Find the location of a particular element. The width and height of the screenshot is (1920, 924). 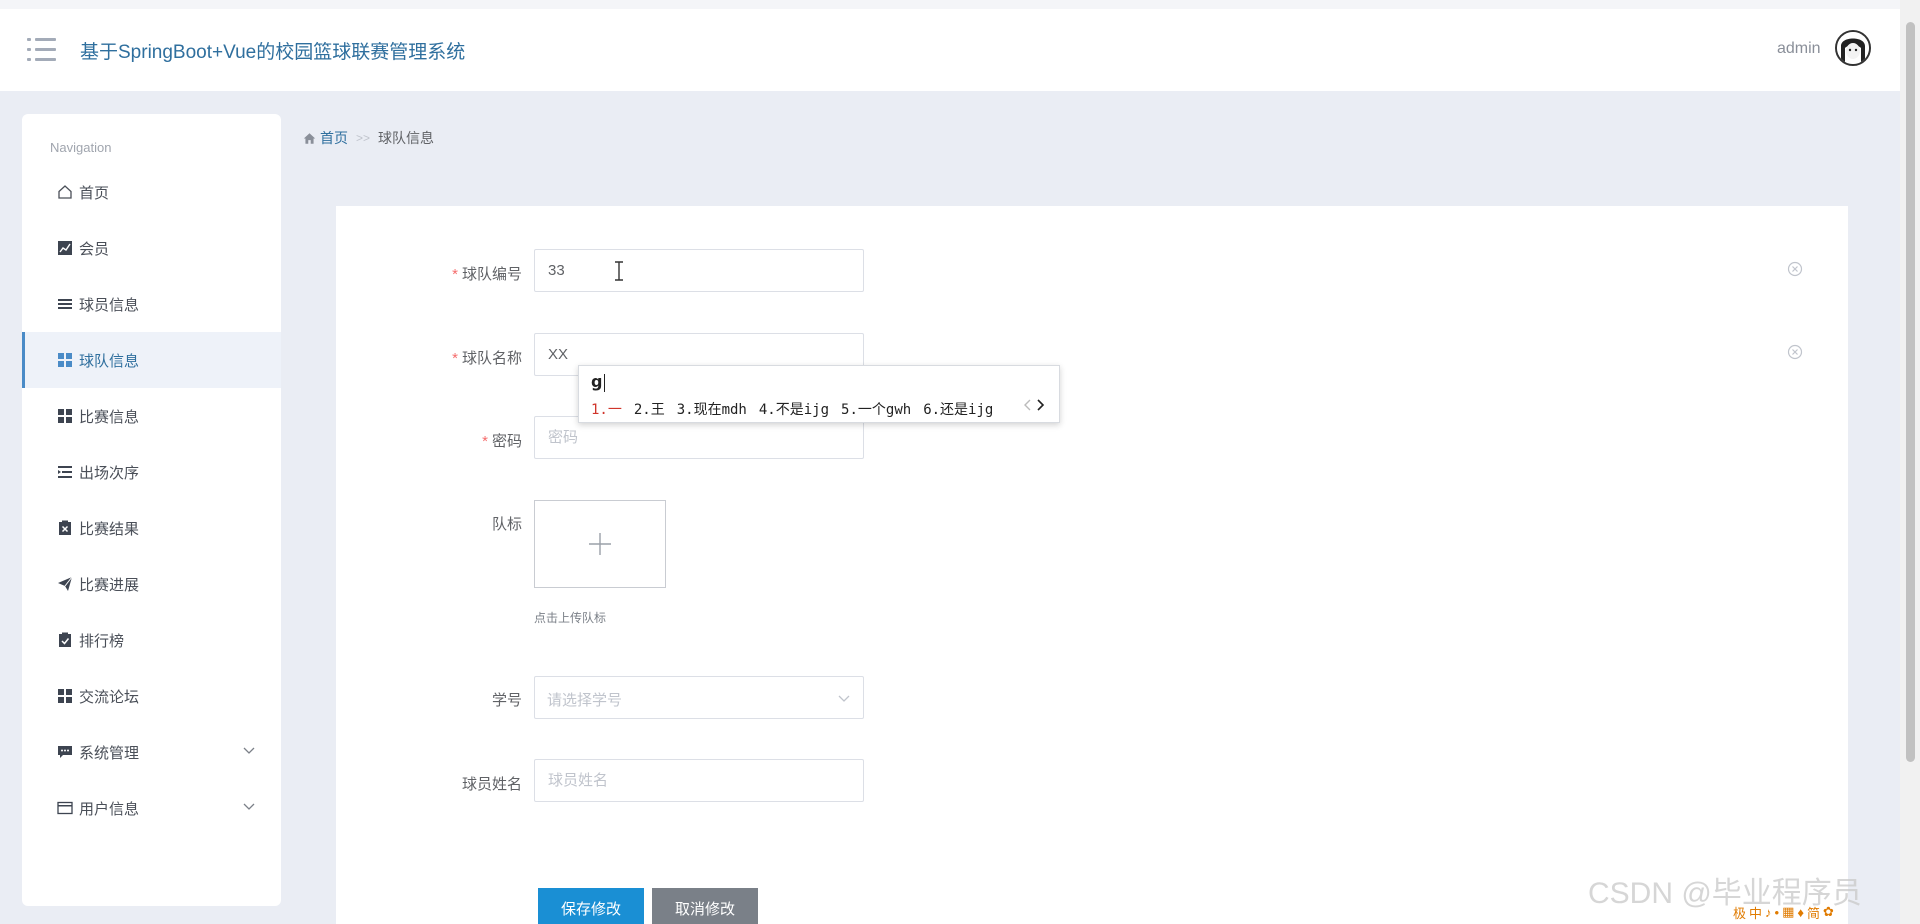

plus-icon is located at coordinates (600, 544).